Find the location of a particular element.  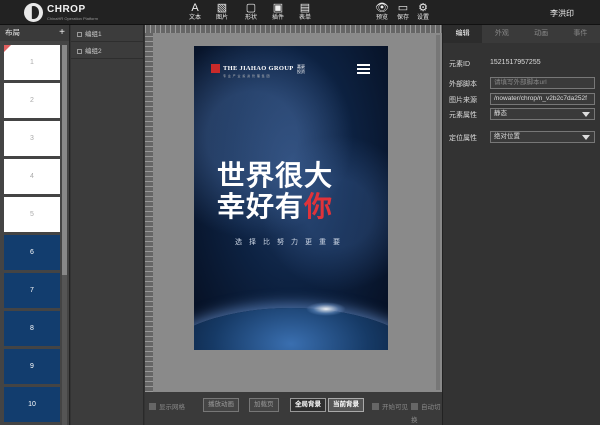

canvas-bottom-bar: 显示网格 播放动画 加载页 全局背景 当前背景 开始可见 自动切换 is located at coordinates (293, 408).